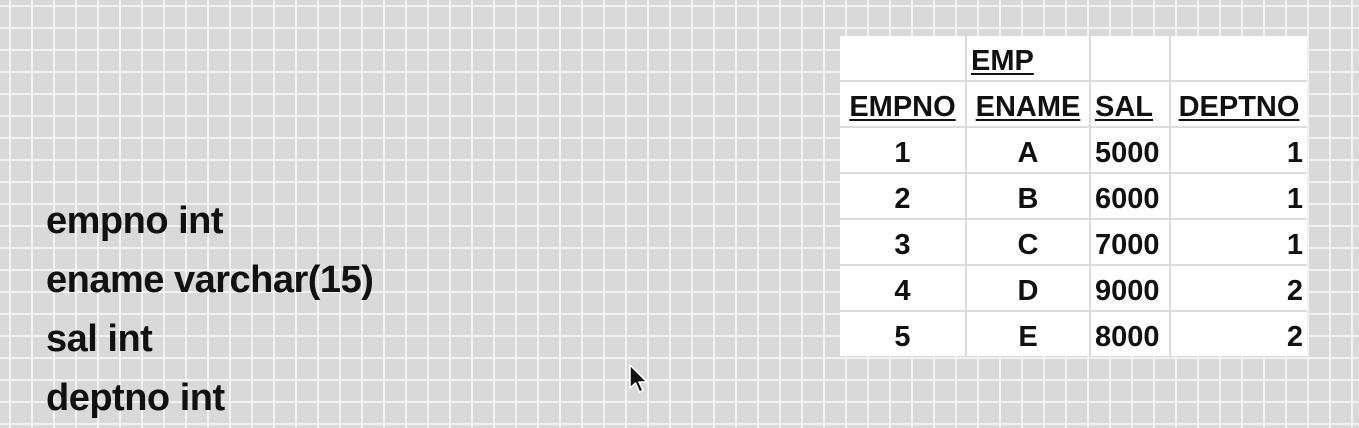  Describe the element at coordinates (1028, 333) in the screenshot. I see `table-cell: E` at that location.